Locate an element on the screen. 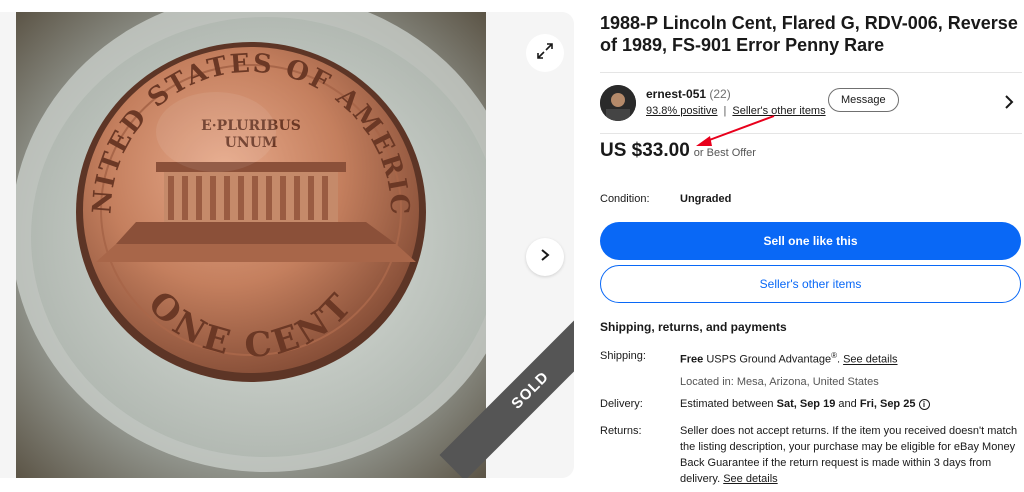 Image resolution: width=1024 pixels, height=492 pixels. condition-value: Ungraded is located at coordinates (706, 199).